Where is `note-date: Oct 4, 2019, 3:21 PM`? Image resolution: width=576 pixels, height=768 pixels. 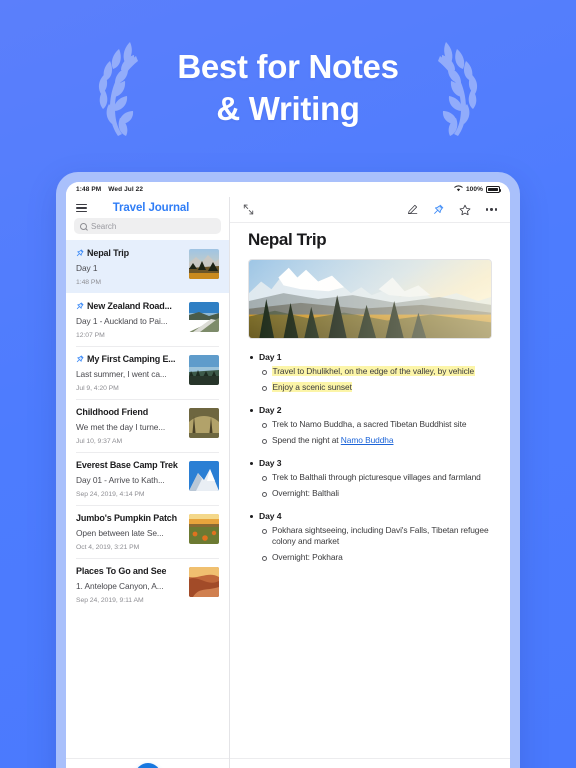
note-date: Oct 4, 2019, 3:21 PM is located at coordinates (108, 547).